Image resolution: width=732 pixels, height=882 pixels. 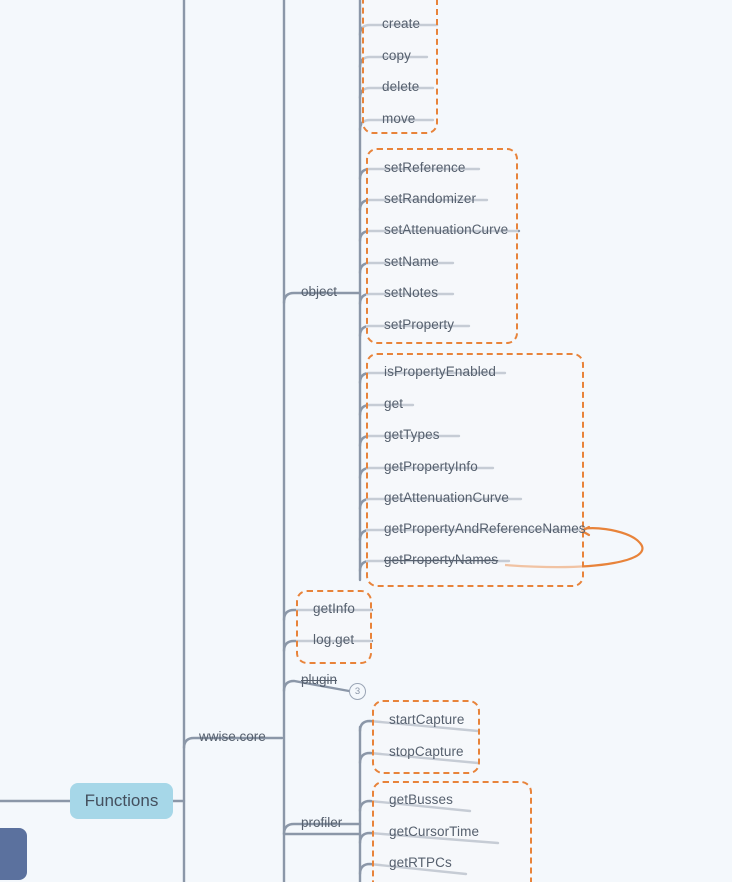 I want to click on leaf-setname-label: setName, so click(x=411, y=261).